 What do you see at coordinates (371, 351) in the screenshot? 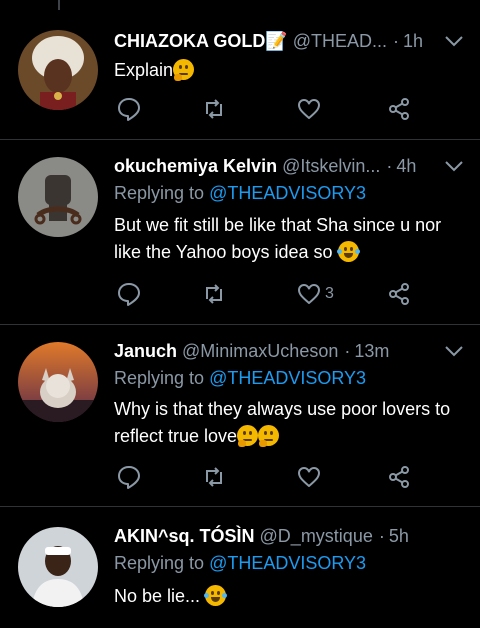
I see `timestamp: 13m` at bounding box center [371, 351].